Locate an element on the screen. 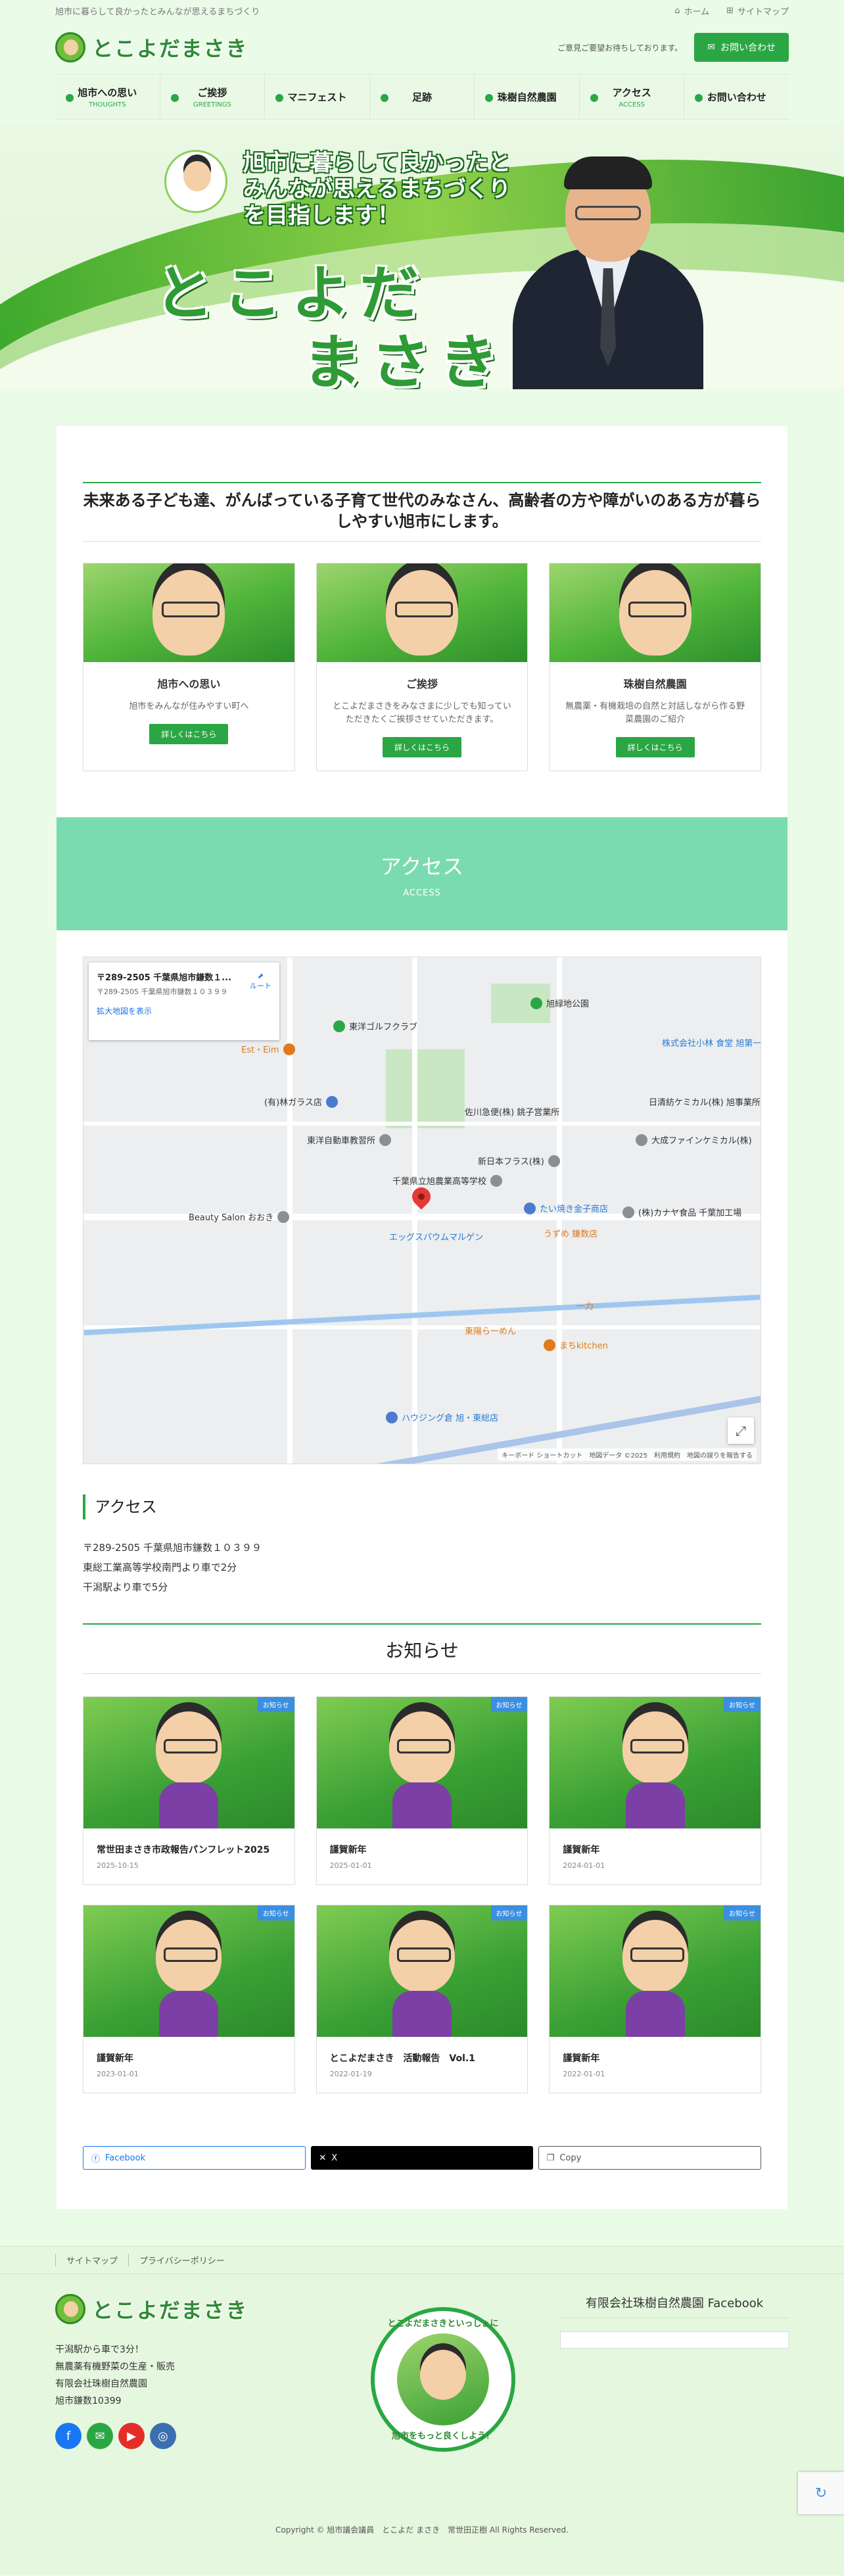  map-poi: 旭緑地公園 is located at coordinates (559, 1003).